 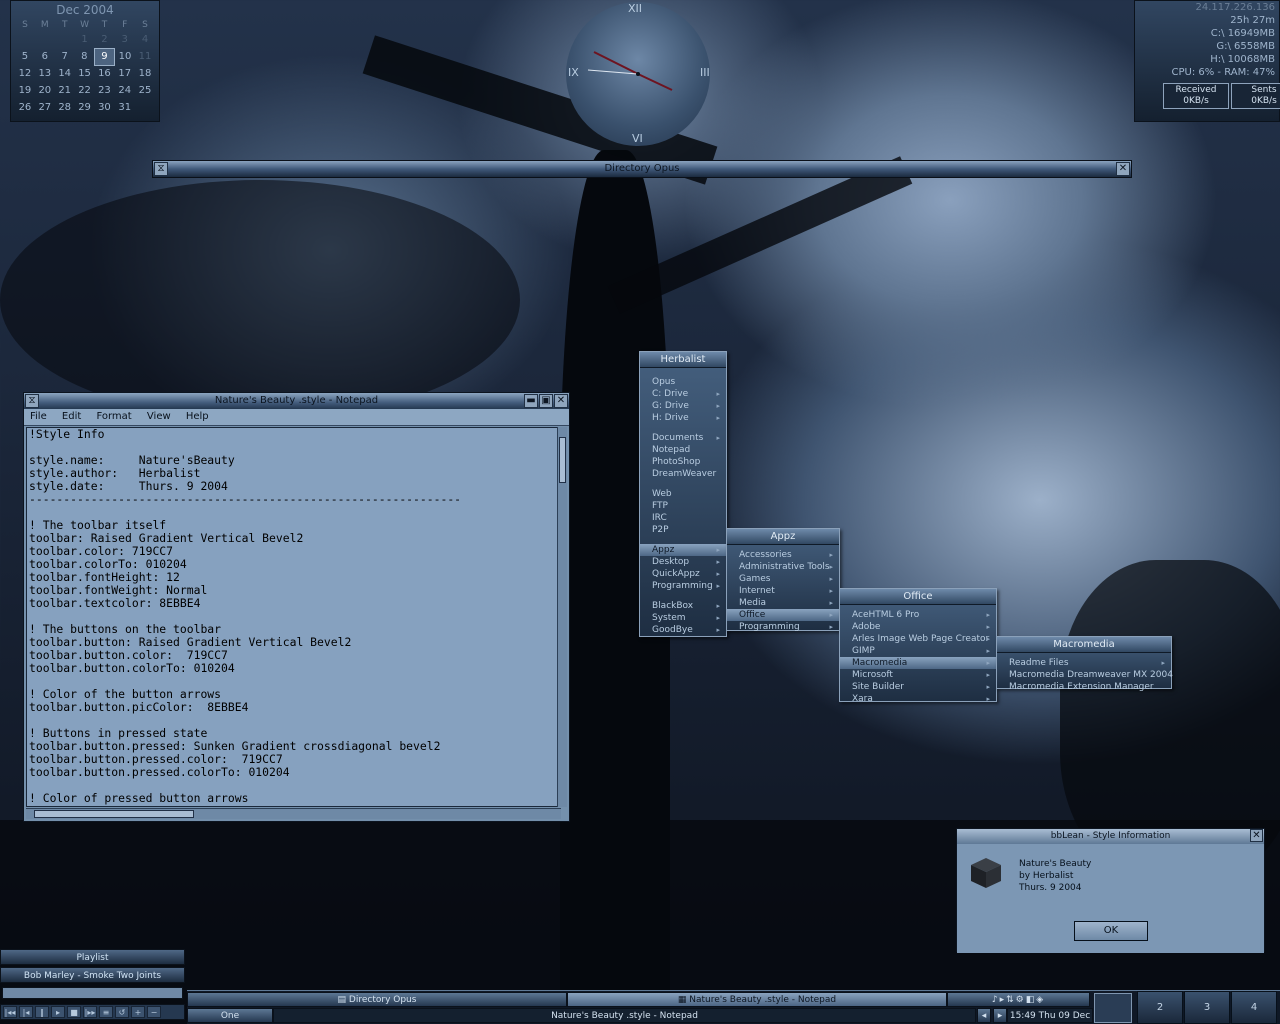 What do you see at coordinates (113, 416) in the screenshot?
I see `menu-format: Format` at bounding box center [113, 416].